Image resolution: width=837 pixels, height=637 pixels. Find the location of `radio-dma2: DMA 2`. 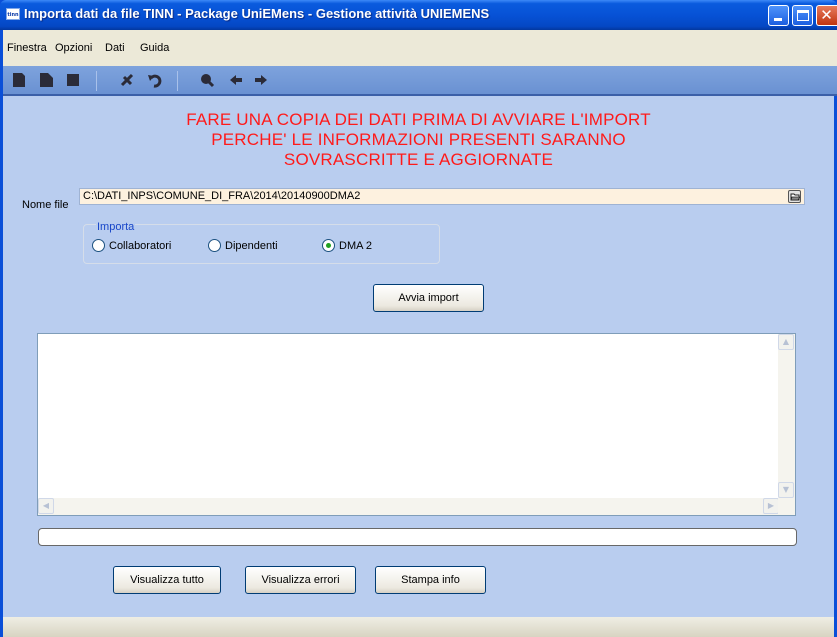

radio-dma2: DMA 2 is located at coordinates (347, 245).